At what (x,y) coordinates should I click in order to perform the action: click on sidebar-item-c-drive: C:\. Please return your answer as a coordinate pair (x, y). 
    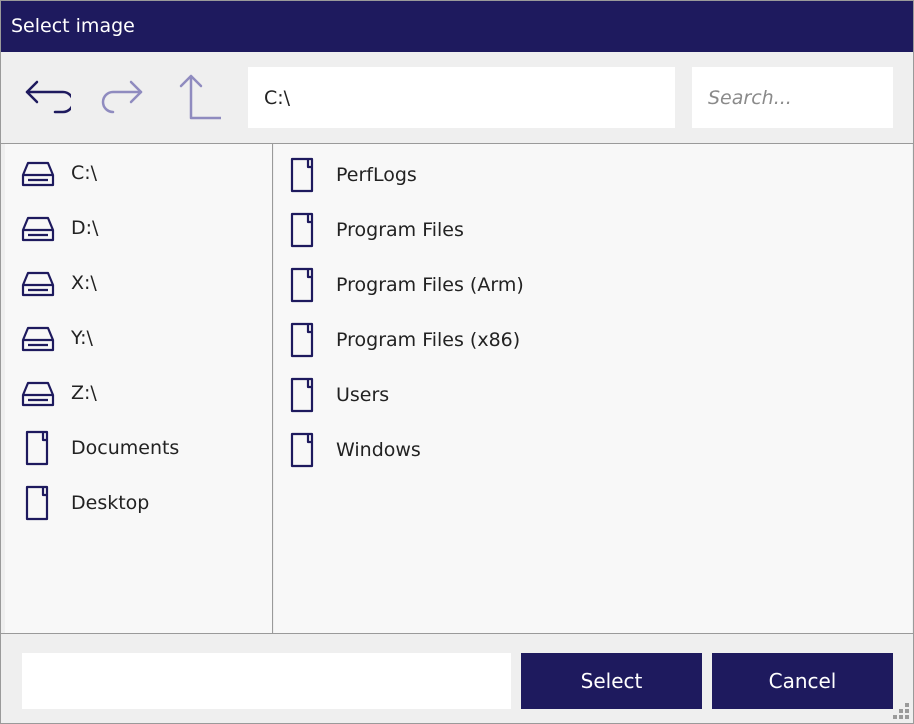
    Looking at the image, I should click on (59, 173).